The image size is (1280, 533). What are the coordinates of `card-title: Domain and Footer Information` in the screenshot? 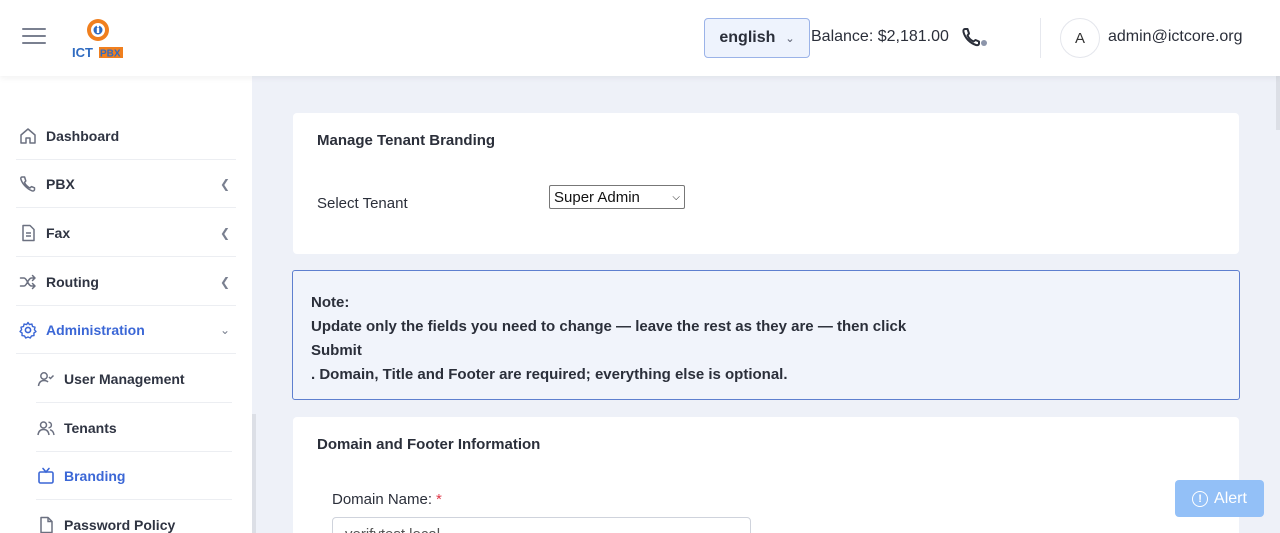 It's located at (429, 444).